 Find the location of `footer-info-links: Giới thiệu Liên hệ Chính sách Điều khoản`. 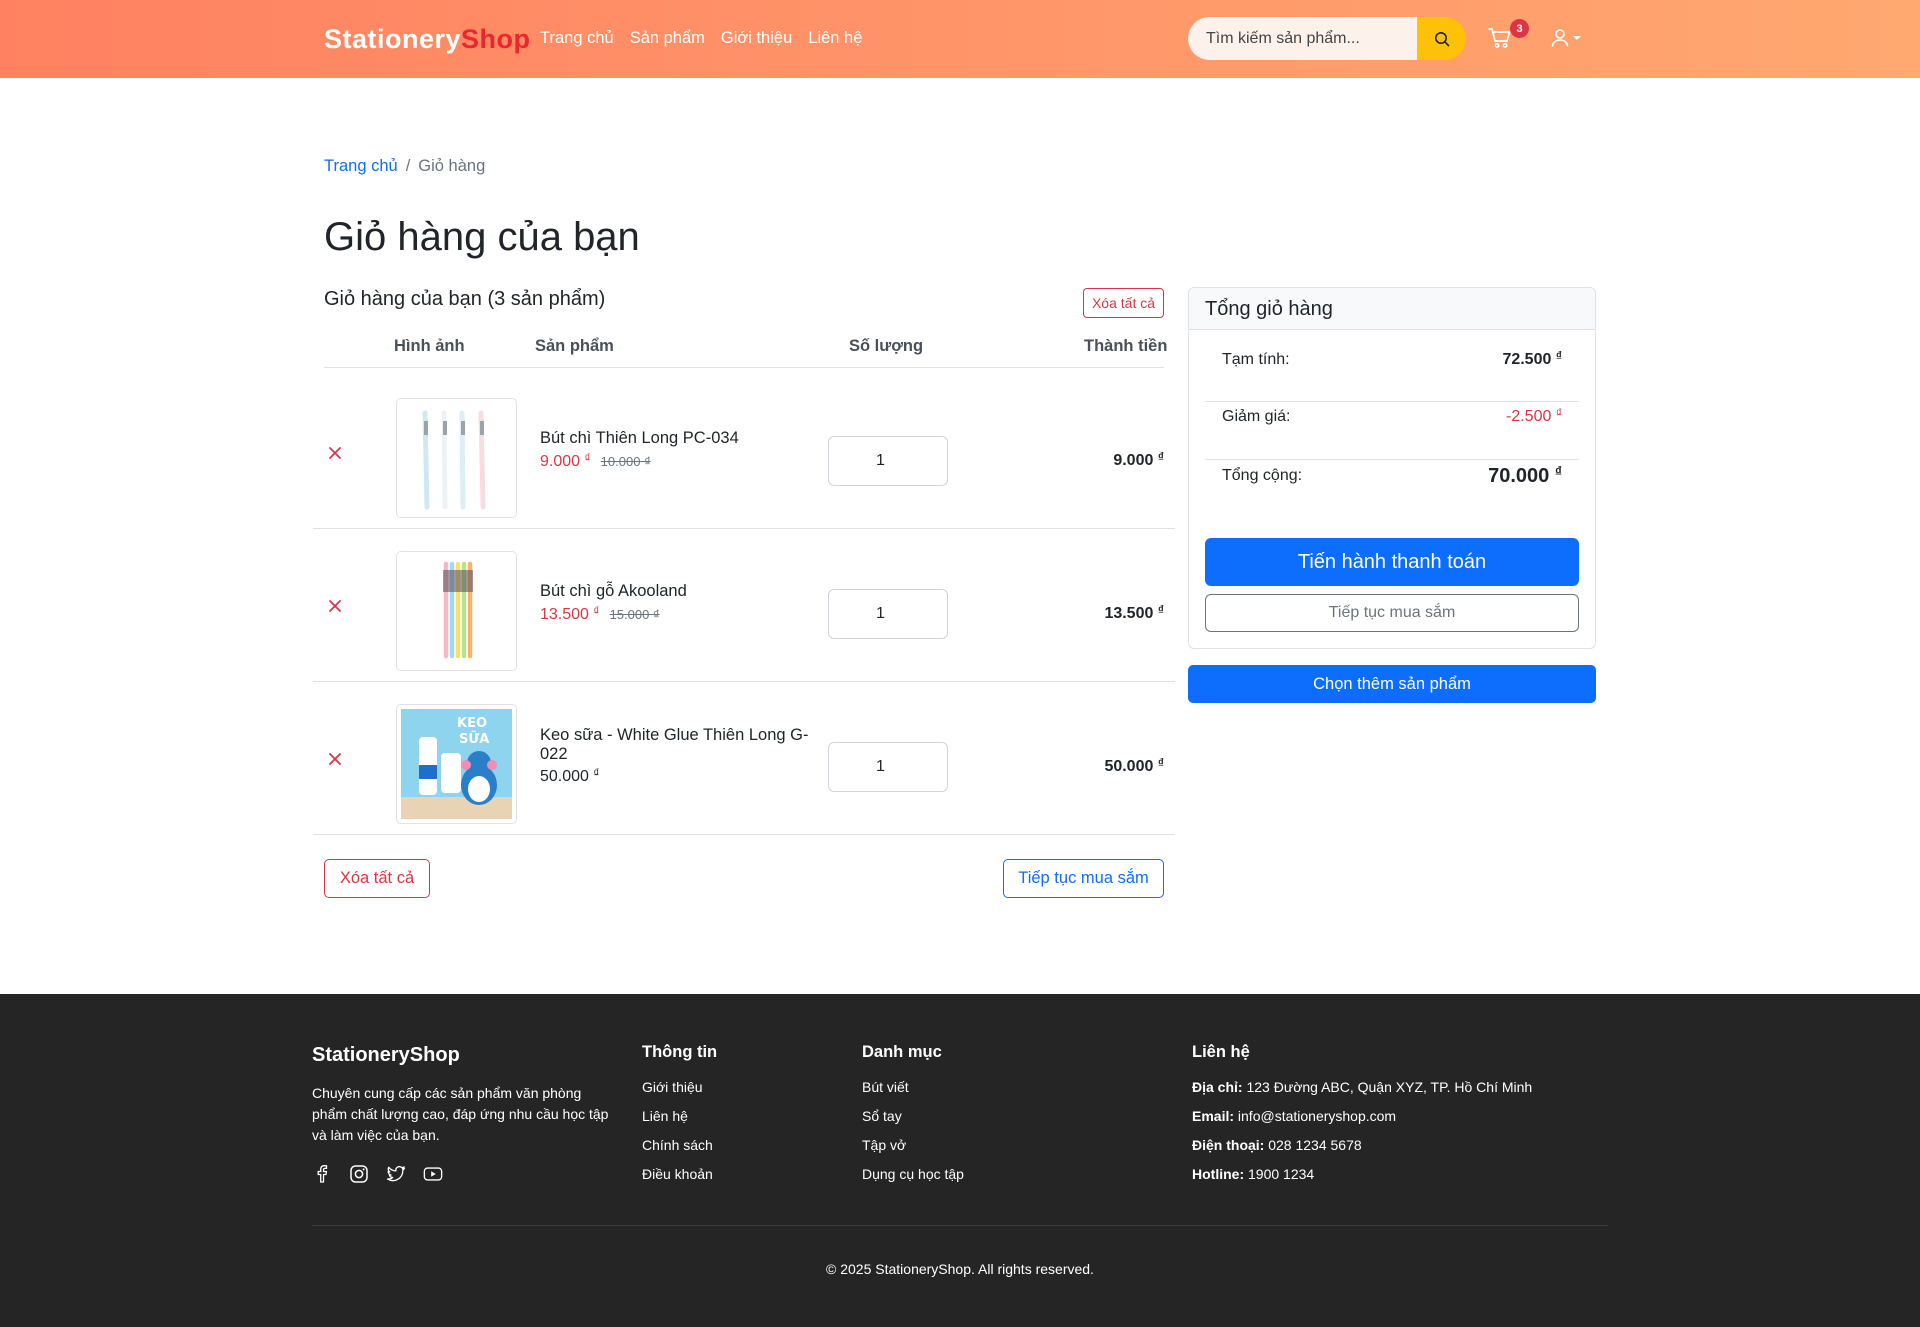

footer-info-links: Giới thiệu Liên hệ Chính sách Điều khoản is located at coordinates (677, 1137).